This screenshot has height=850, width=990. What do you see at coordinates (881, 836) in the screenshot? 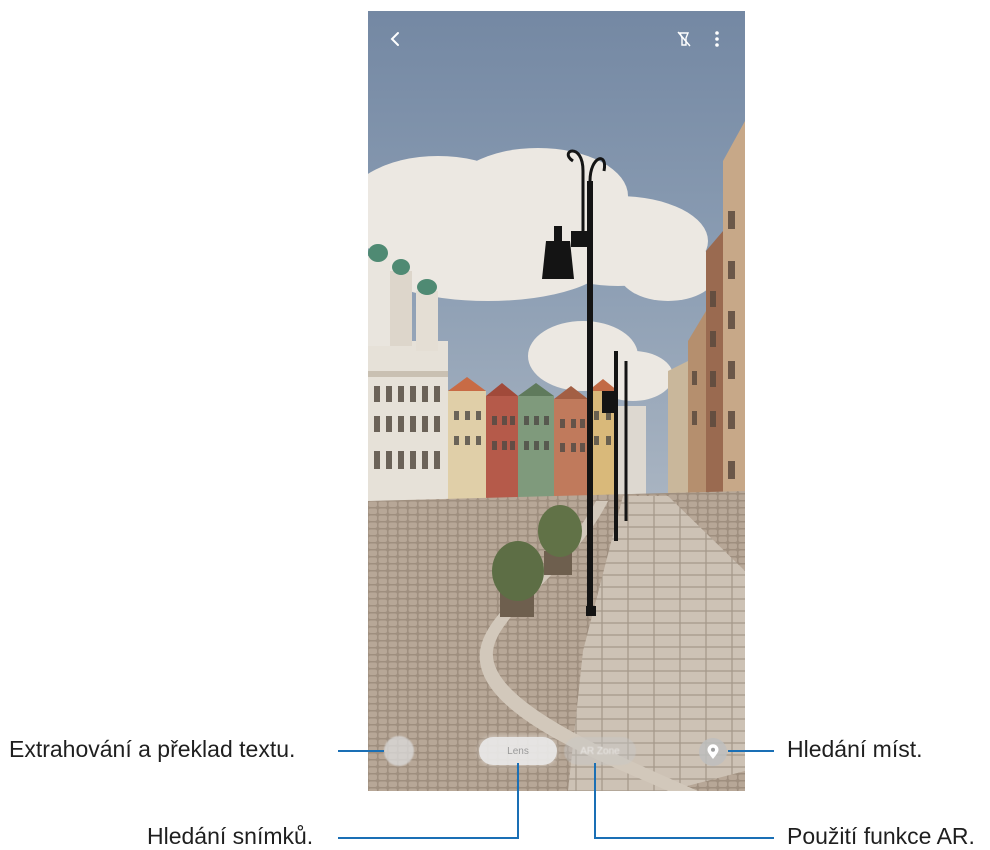
I see `callout-ar-function: Použití funkce AR.` at bounding box center [881, 836].